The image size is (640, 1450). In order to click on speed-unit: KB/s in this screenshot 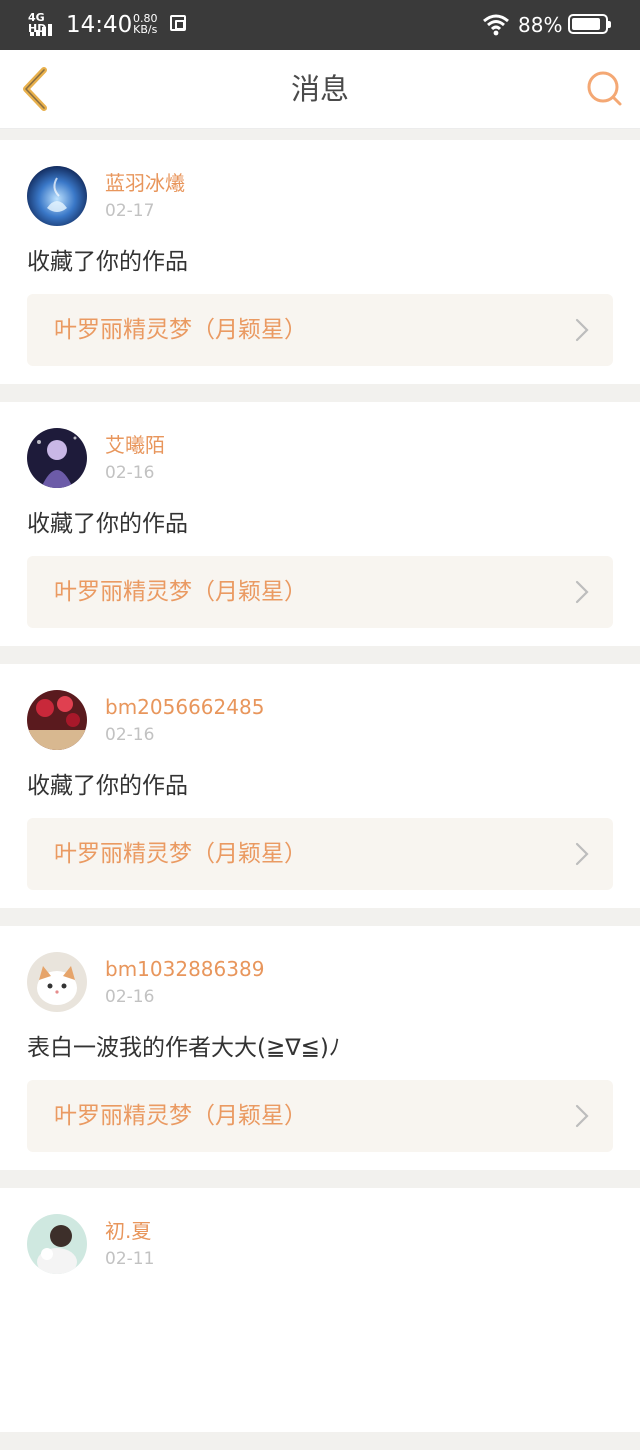, I will do `click(145, 29)`.